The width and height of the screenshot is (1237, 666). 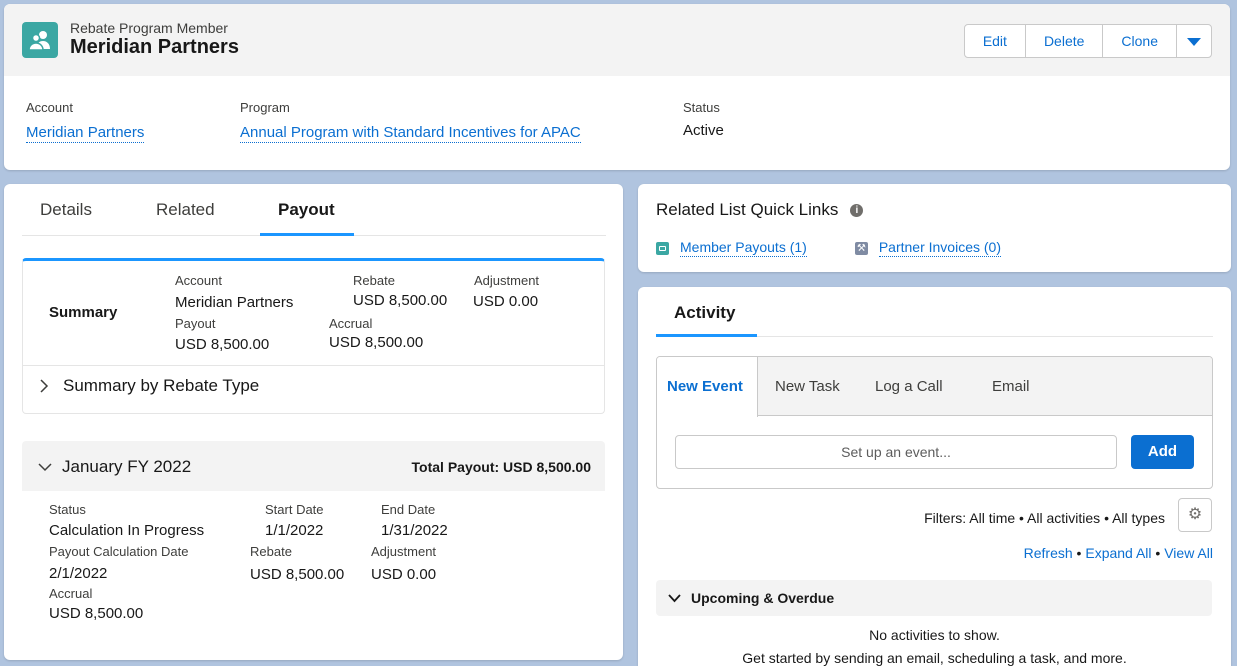 What do you see at coordinates (934, 635) in the screenshot?
I see `empty-title: No activities to show.` at bounding box center [934, 635].